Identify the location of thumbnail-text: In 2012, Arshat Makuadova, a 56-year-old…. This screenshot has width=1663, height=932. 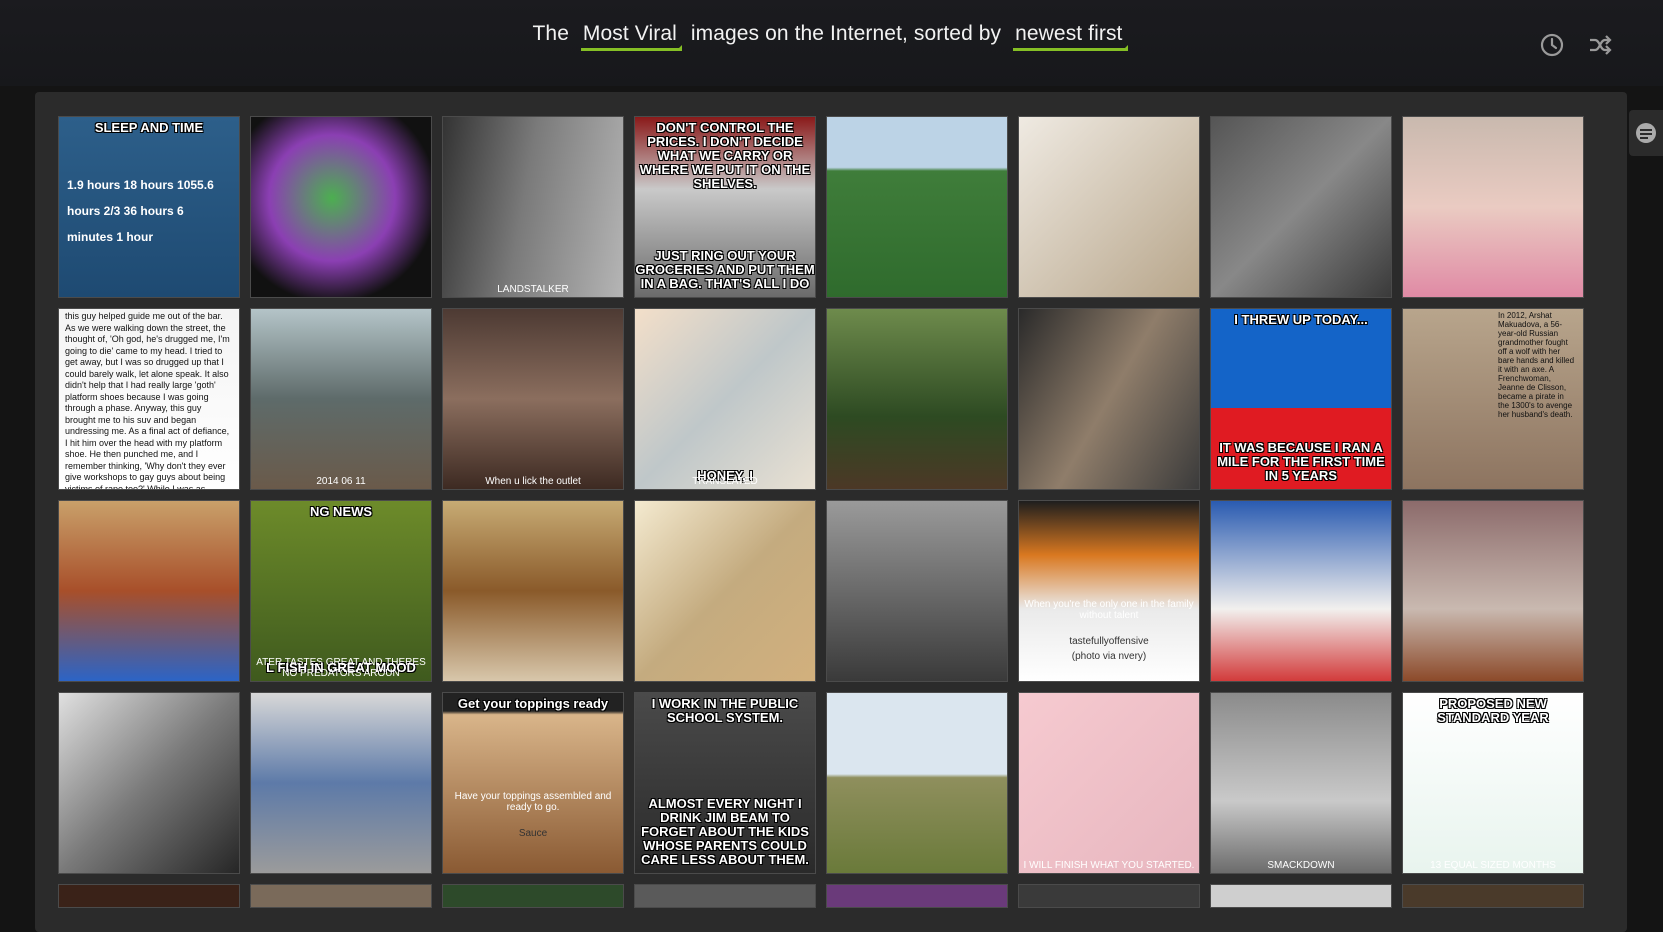
(1536, 365).